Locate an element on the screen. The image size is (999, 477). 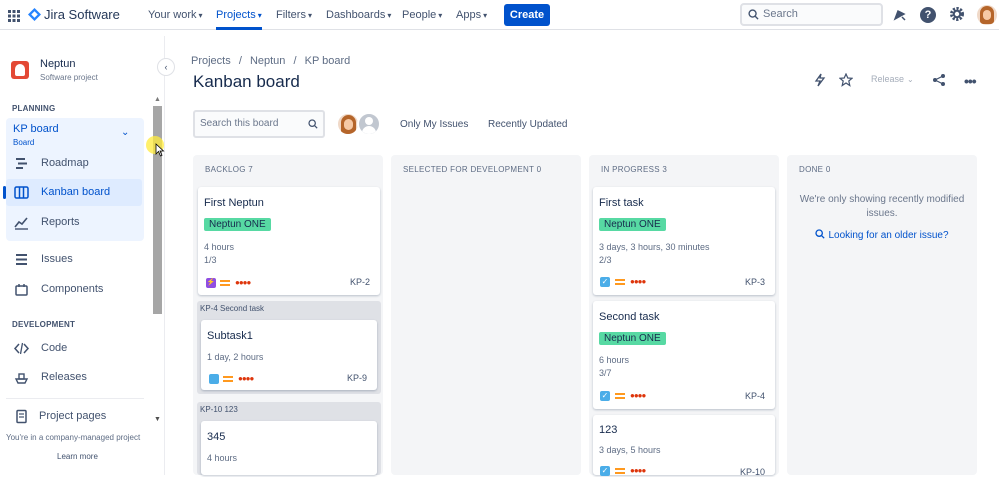
chevron-down-icon: ⌄ is located at coordinates (125, 132).